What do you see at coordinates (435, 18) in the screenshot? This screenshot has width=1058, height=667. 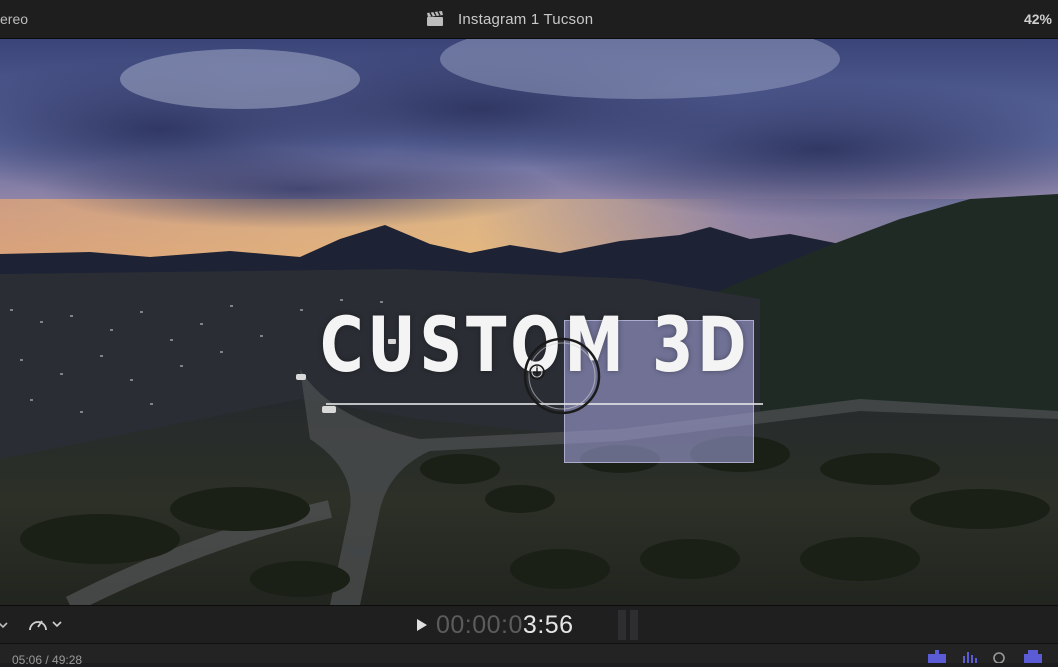 I see `clapperboard-icon` at bounding box center [435, 18].